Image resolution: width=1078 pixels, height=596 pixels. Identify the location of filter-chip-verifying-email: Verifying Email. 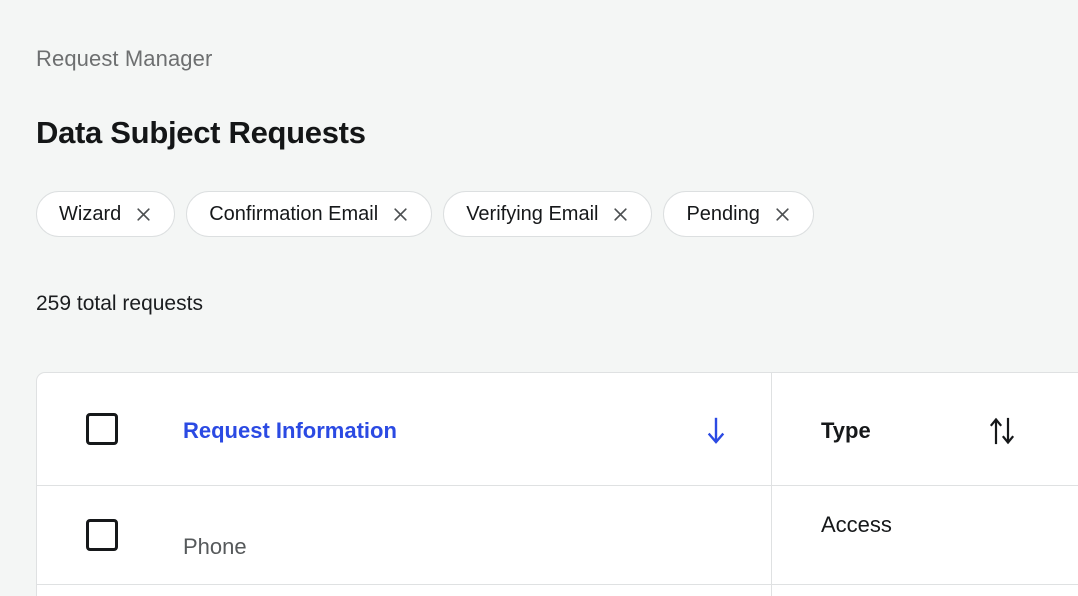
(548, 214).